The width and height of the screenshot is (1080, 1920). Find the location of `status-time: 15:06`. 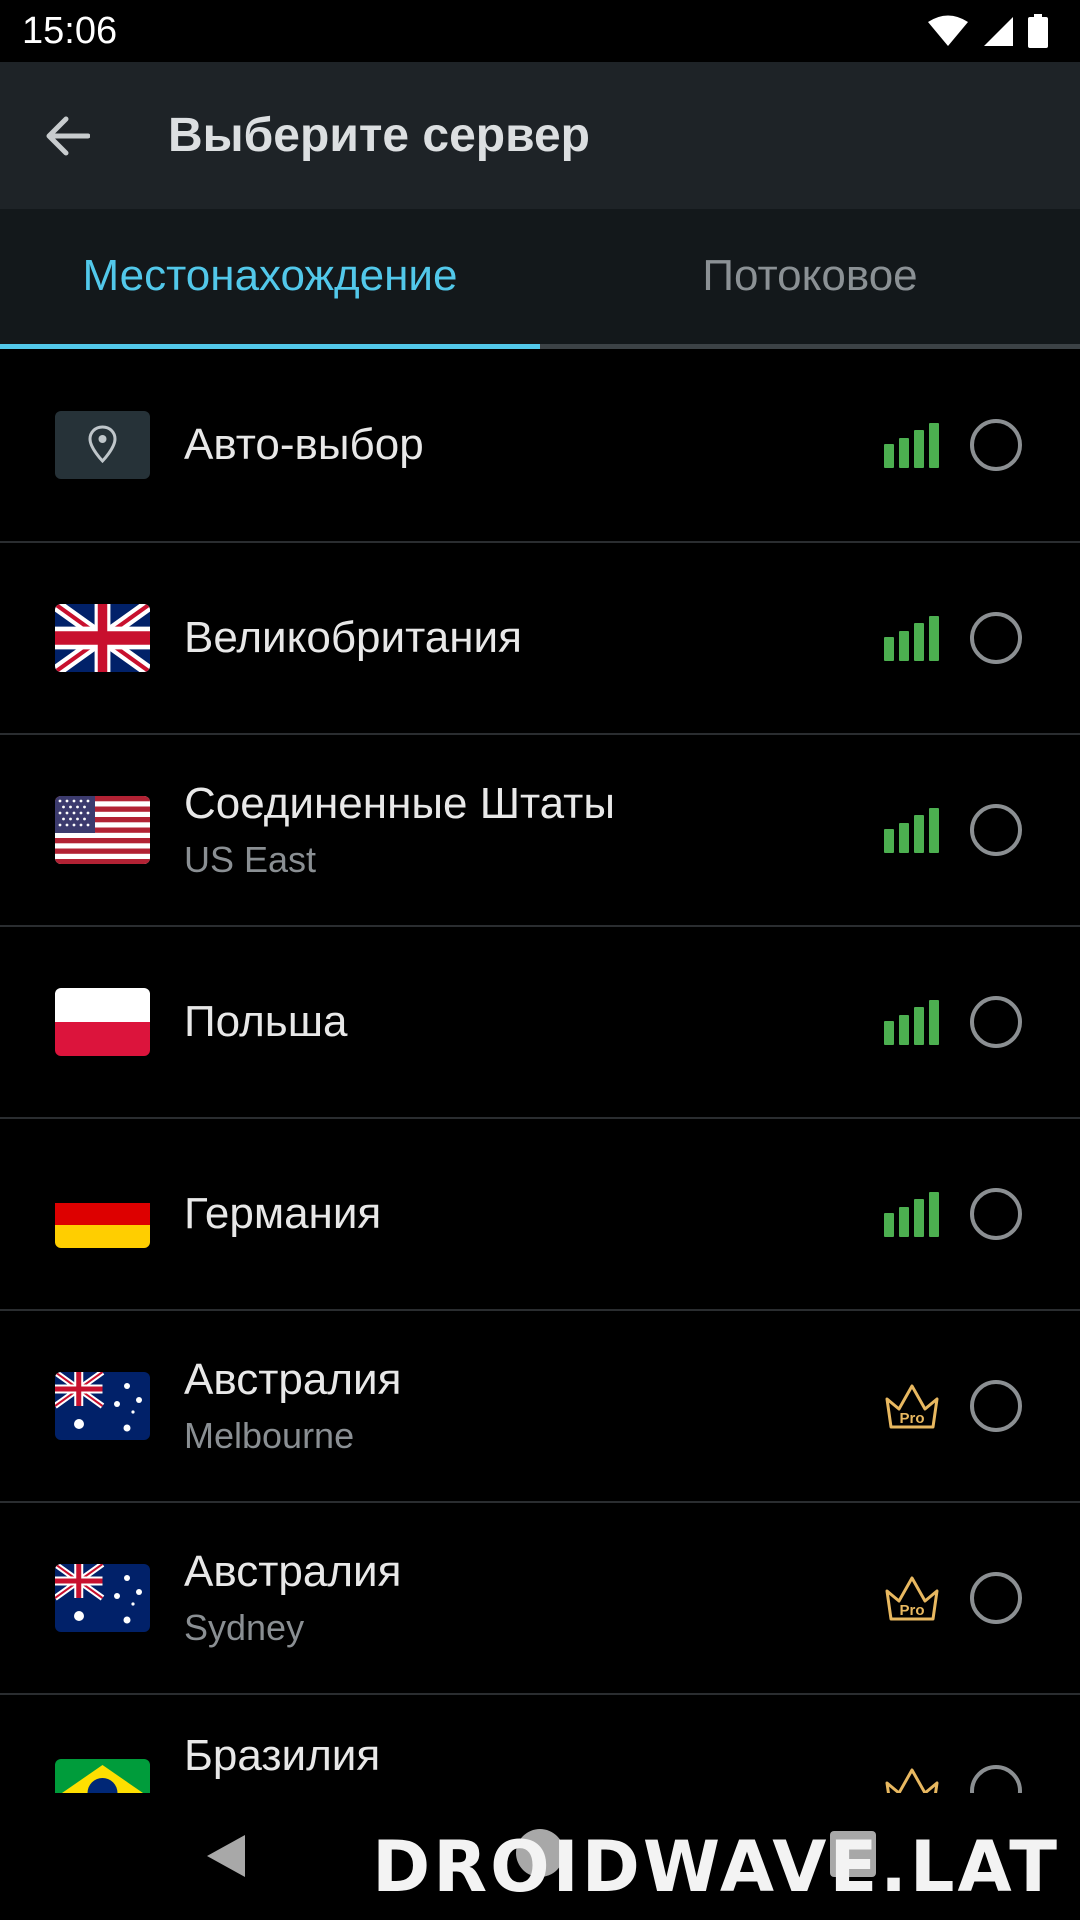

status-time: 15:06 is located at coordinates (70, 30).